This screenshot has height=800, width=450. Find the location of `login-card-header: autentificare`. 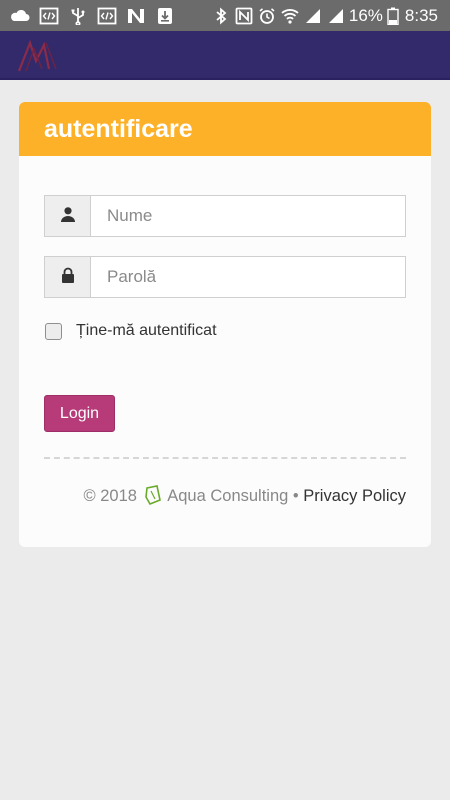

login-card-header: autentificare is located at coordinates (225, 129).